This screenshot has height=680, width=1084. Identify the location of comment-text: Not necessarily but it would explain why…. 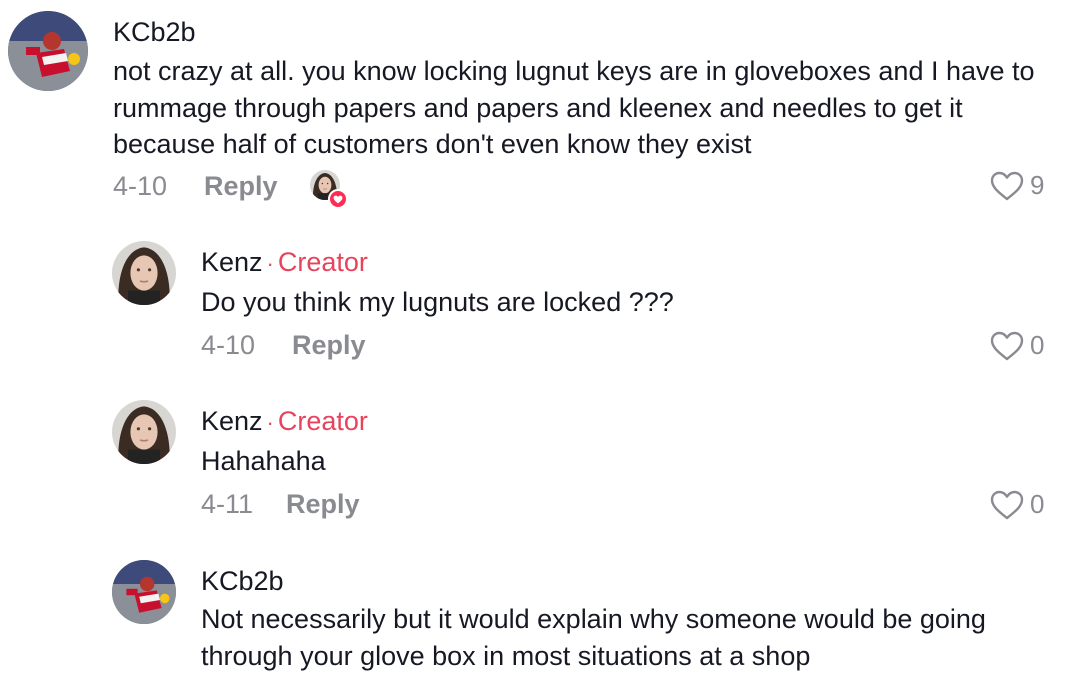
(593, 637).